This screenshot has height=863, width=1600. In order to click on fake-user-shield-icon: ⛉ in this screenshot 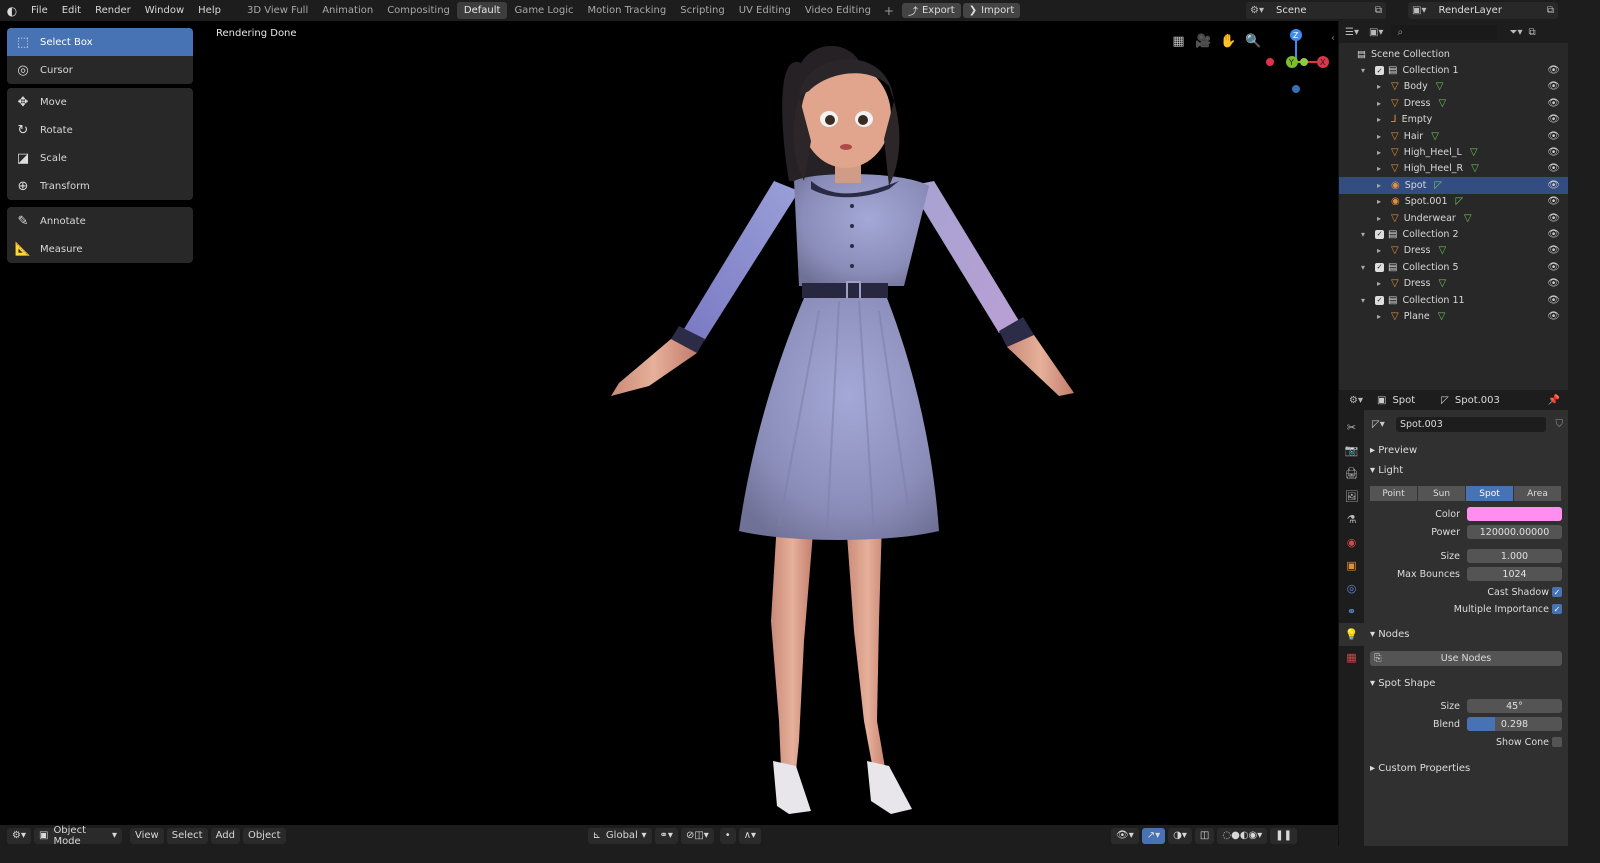, I will do `click(1560, 424)`.